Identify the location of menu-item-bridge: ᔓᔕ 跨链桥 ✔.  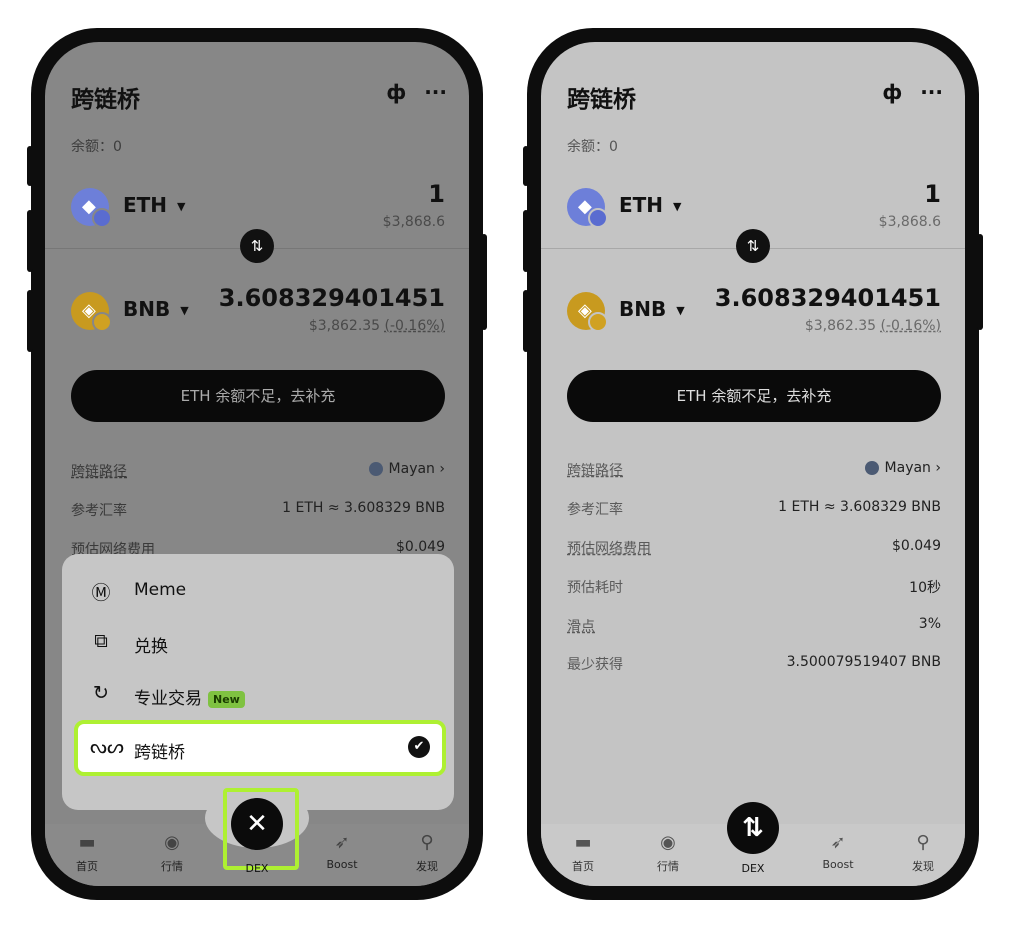
(260, 748).